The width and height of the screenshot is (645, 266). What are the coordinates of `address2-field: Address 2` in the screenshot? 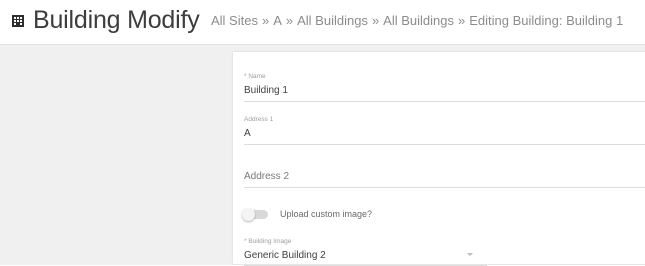 It's located at (444, 179).